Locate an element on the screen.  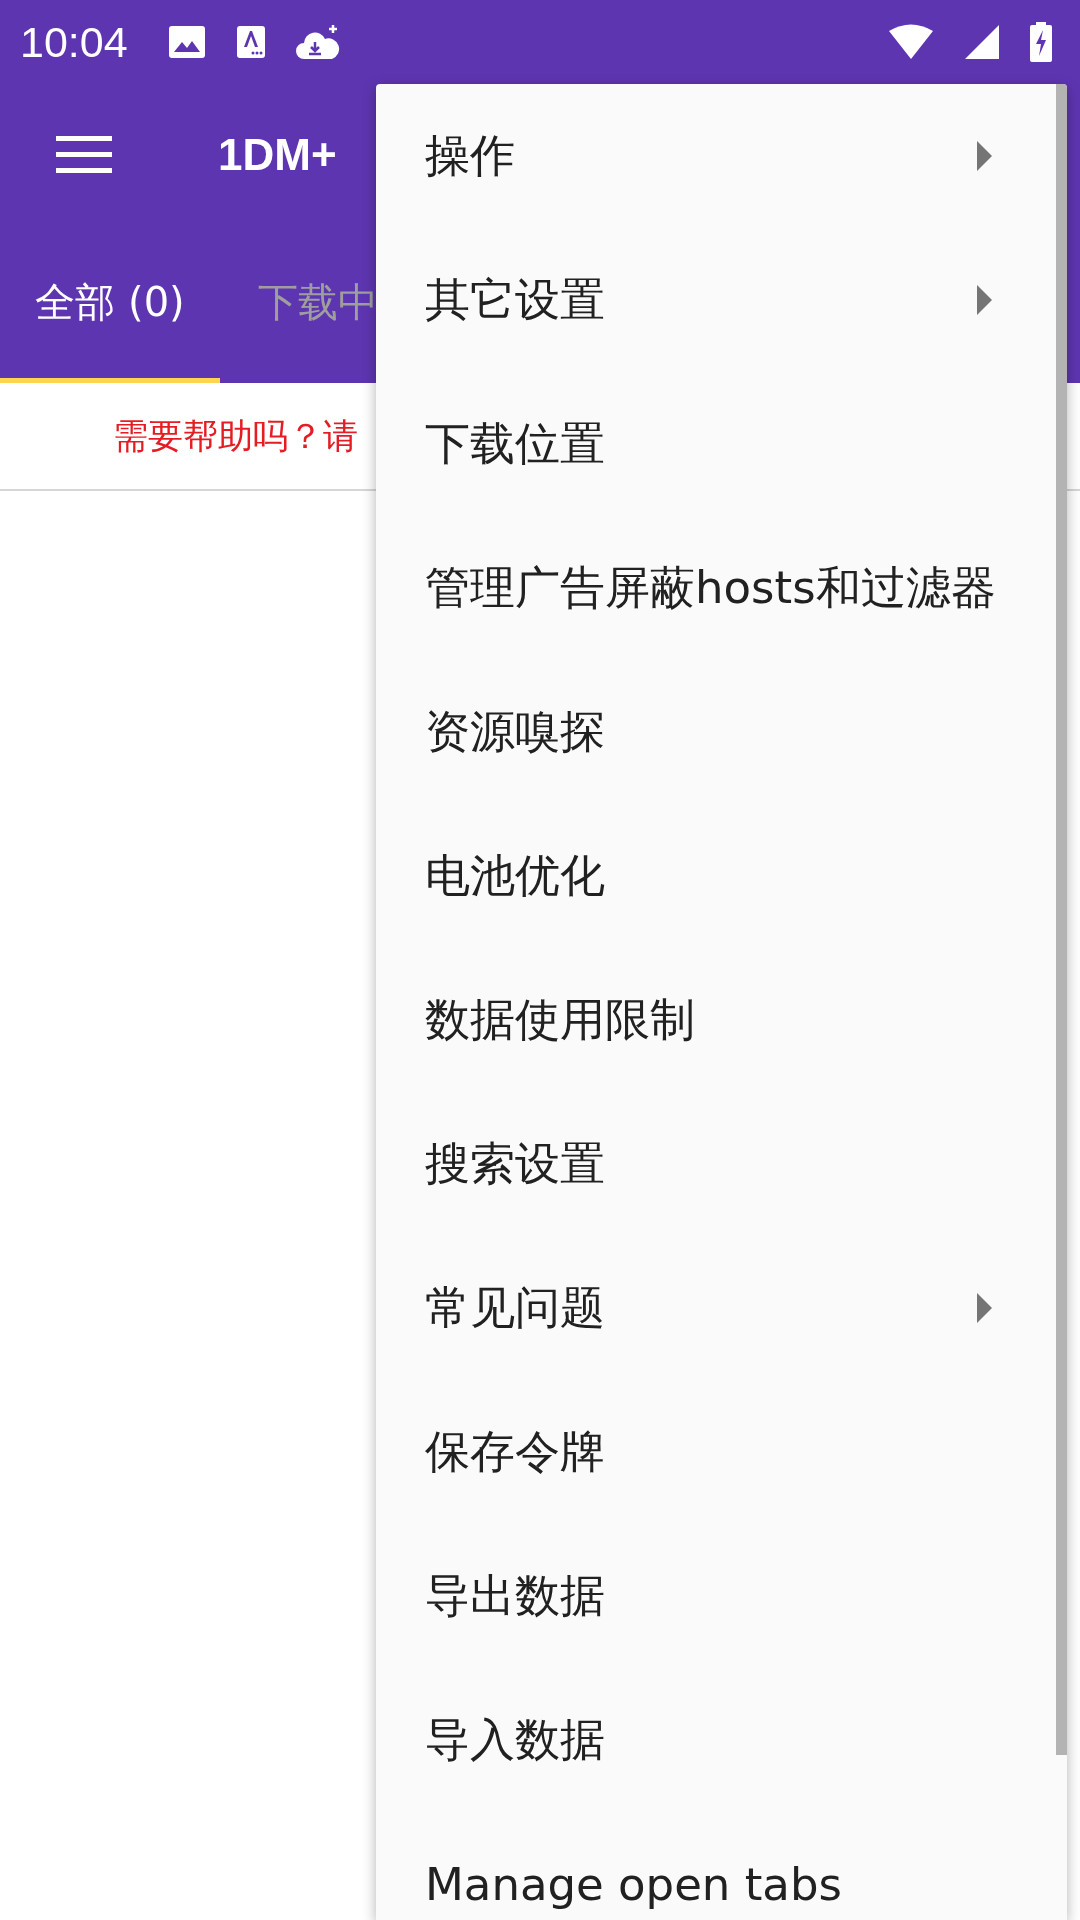
menu-item: Manage open tabs is located at coordinates (716, 1866).